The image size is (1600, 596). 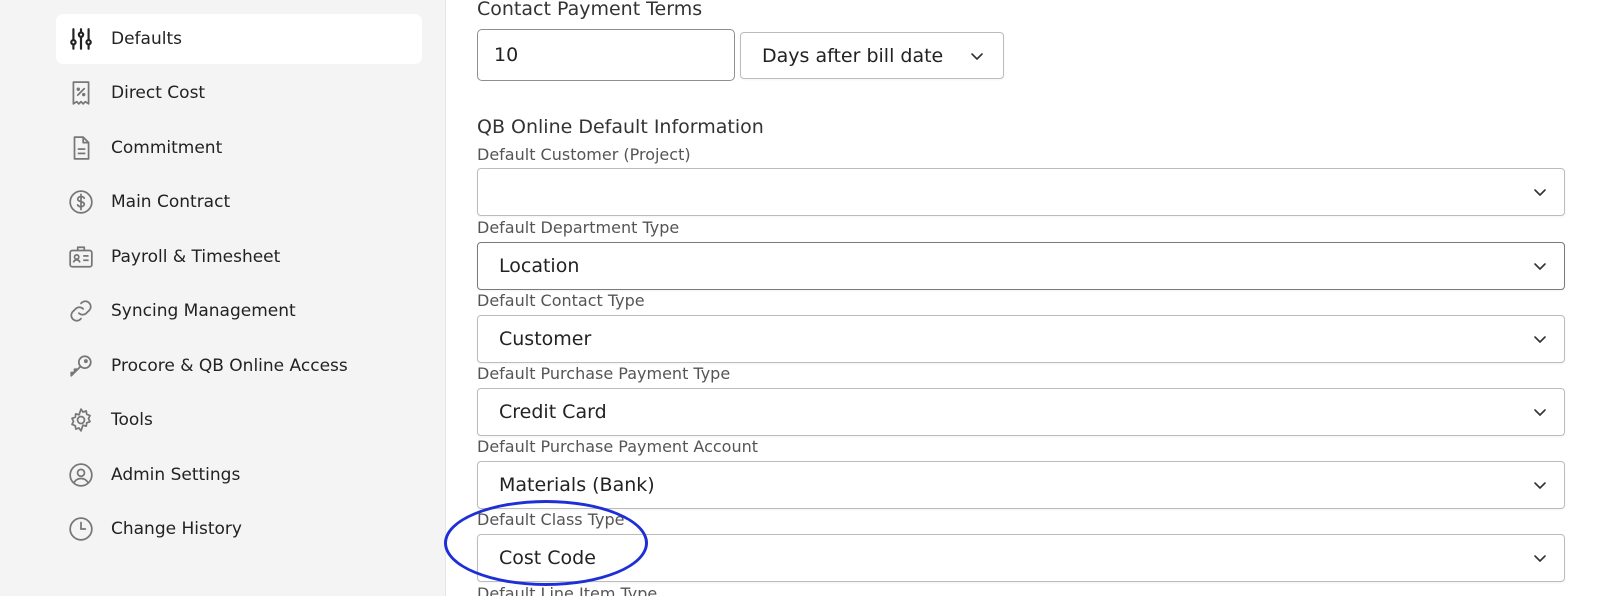 What do you see at coordinates (578, 227) in the screenshot?
I see `default-department-type-label: Default Department Type` at bounding box center [578, 227].